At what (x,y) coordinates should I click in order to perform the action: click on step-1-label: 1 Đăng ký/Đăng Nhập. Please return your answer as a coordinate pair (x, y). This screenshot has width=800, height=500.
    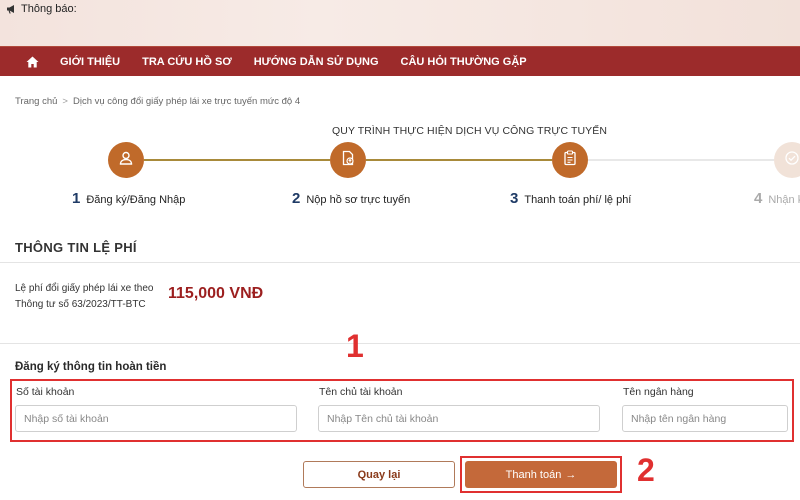
    Looking at the image, I should click on (128, 198).